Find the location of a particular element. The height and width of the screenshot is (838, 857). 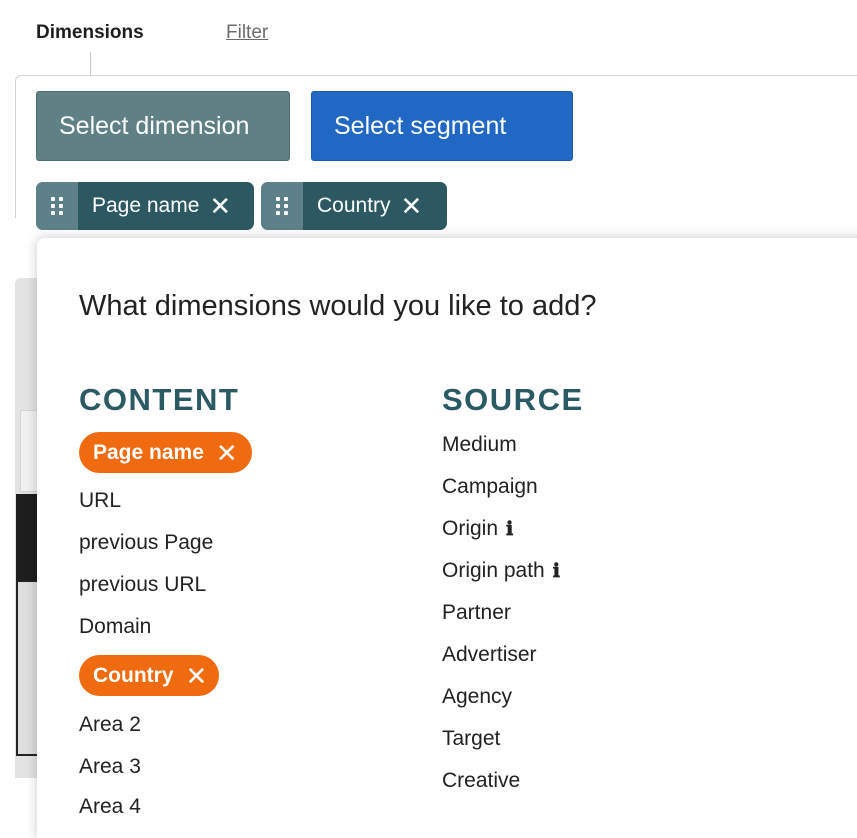

option-partner: Partner is located at coordinates (476, 613).